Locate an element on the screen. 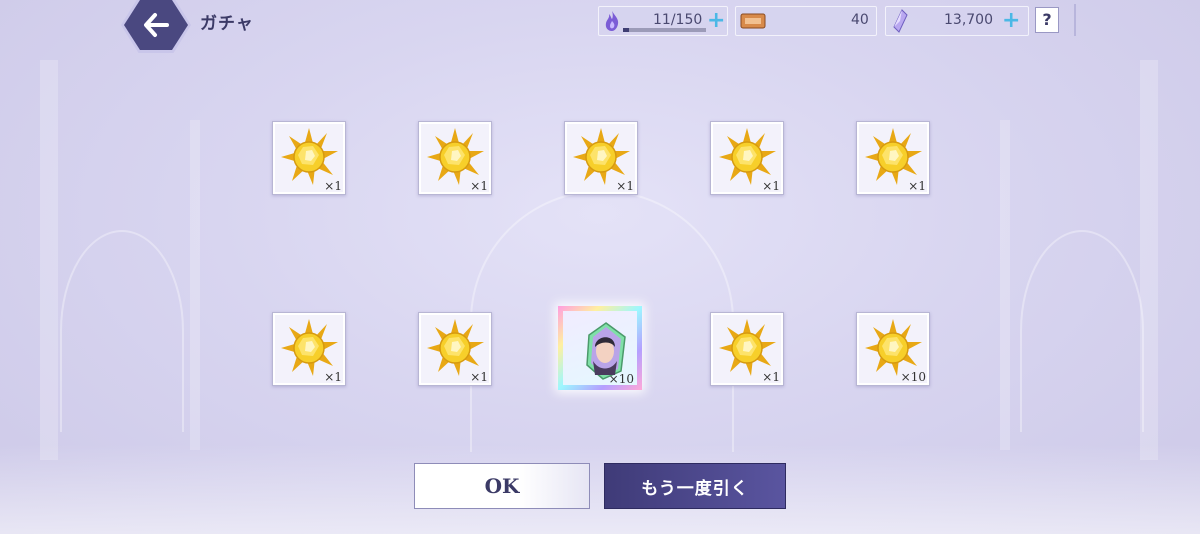  page-title: ガチャ is located at coordinates (227, 24).